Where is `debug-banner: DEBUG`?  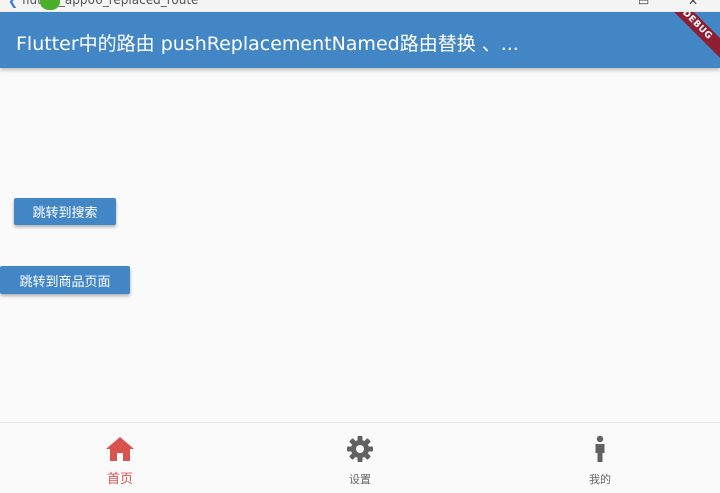
debug-banner: DEBUG is located at coordinates (690, 37).